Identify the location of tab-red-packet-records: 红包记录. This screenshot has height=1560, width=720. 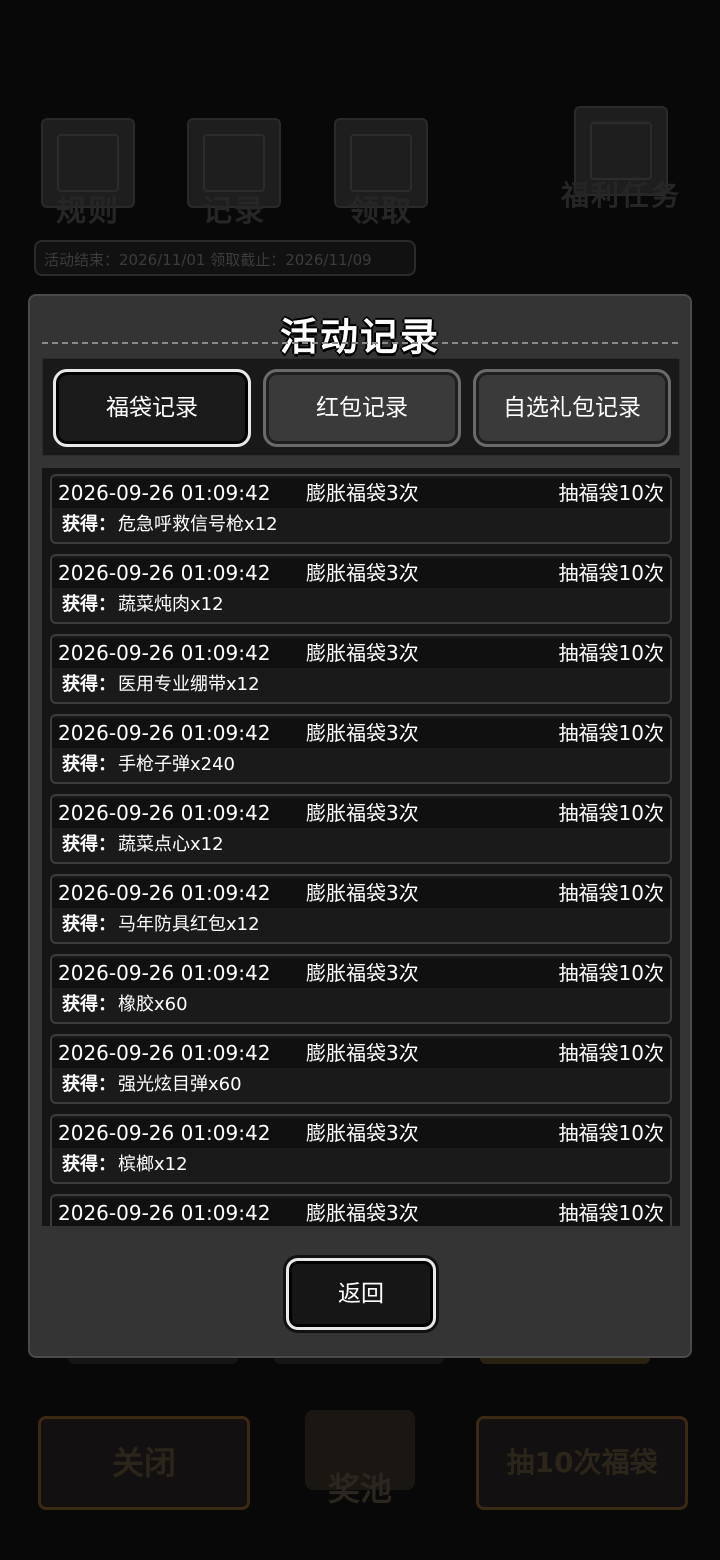
(362, 408).